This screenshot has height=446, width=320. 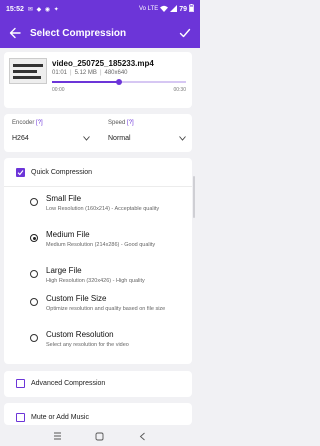 I want to click on speed-label-text: Speed, so click(x=117, y=123).